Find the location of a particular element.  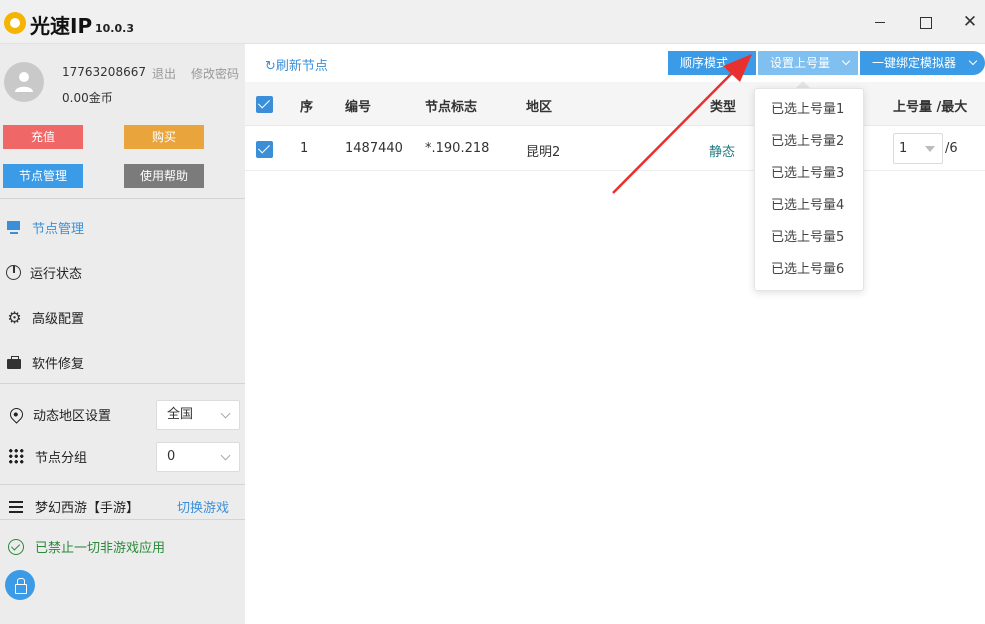

user-icon is located at coordinates (24, 82).